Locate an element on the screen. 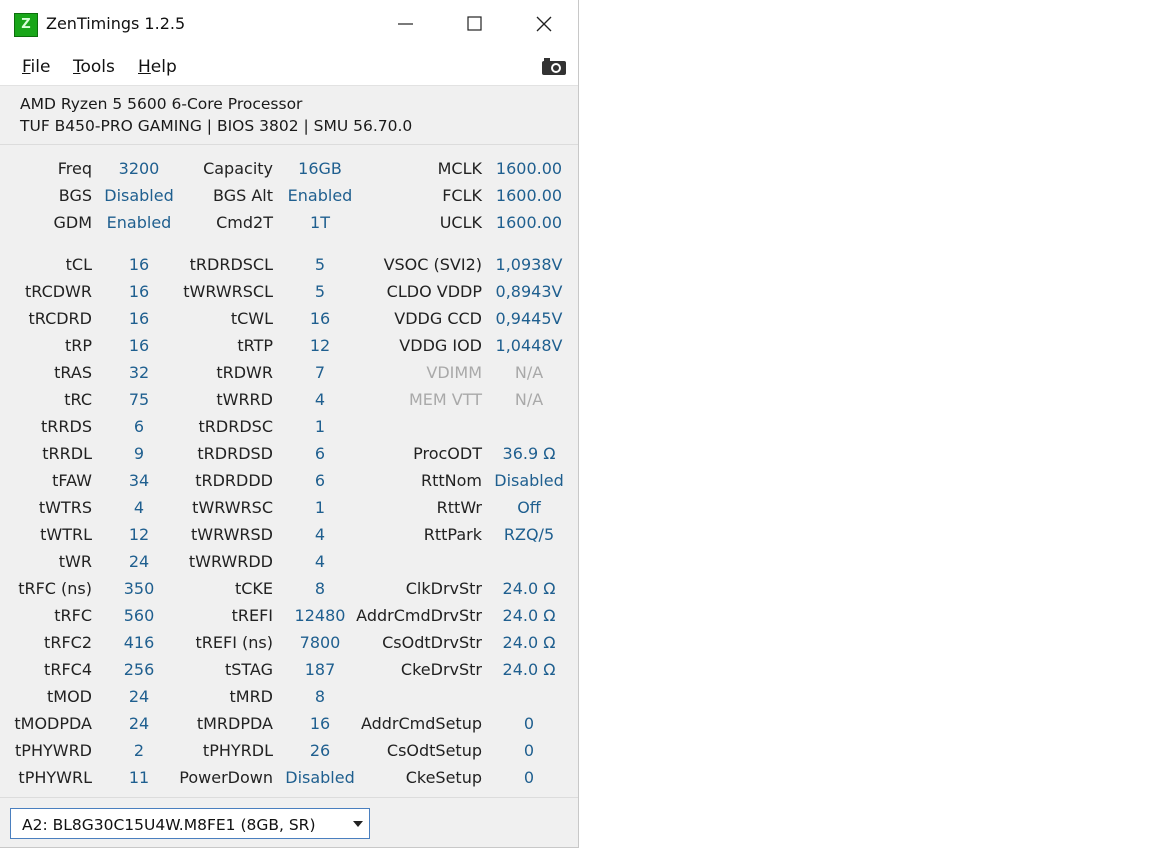  menu-help-label: elp is located at coordinates (163, 67).